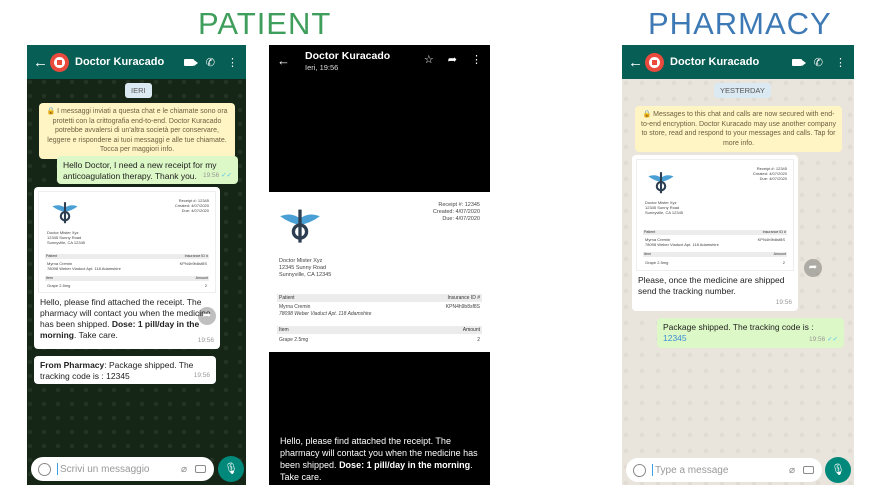 This screenshot has width=880, height=500. Describe the element at coordinates (452, 59) in the screenshot. I see `share-icon: ➦` at that location.